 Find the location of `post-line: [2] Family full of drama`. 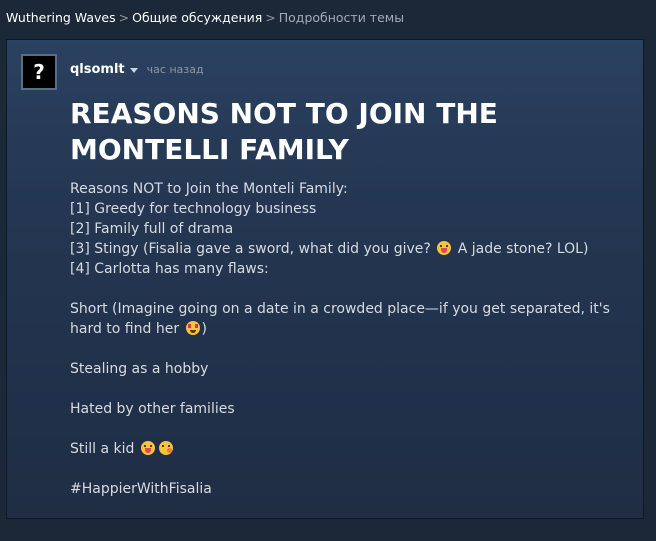

post-line: [2] Family full of drama is located at coordinates (152, 229).